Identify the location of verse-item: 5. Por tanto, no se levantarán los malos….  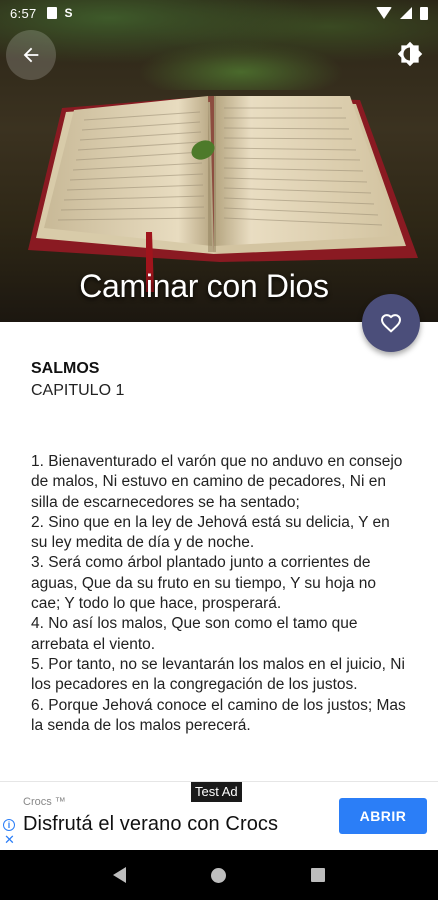
(218, 674).